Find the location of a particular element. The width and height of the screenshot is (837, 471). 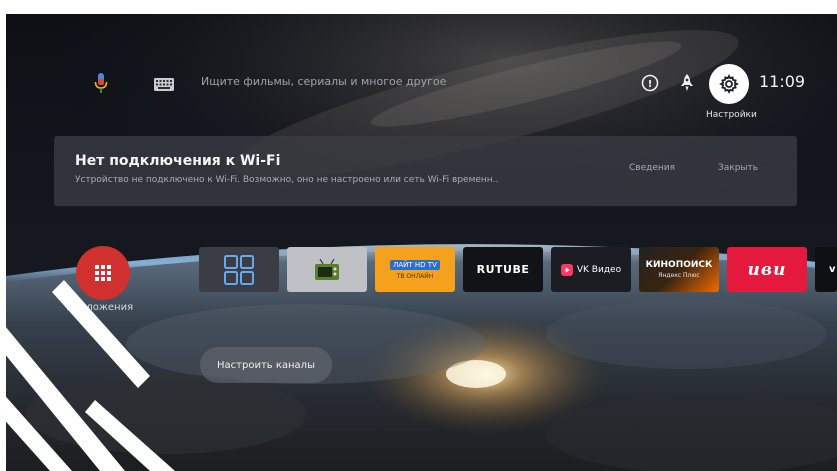

gear-icon is located at coordinates (729, 84).